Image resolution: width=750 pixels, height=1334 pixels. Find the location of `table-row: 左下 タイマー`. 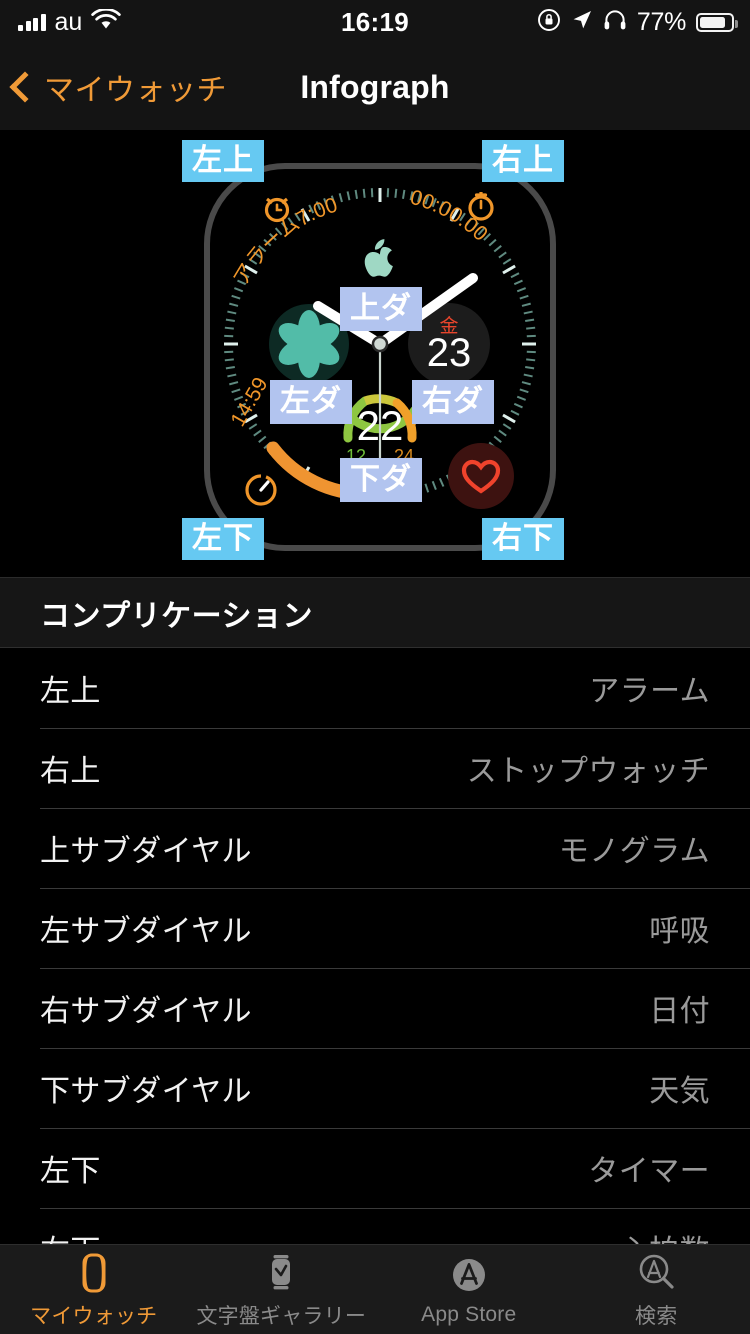

table-row: 左下 タイマー is located at coordinates (375, 1168).